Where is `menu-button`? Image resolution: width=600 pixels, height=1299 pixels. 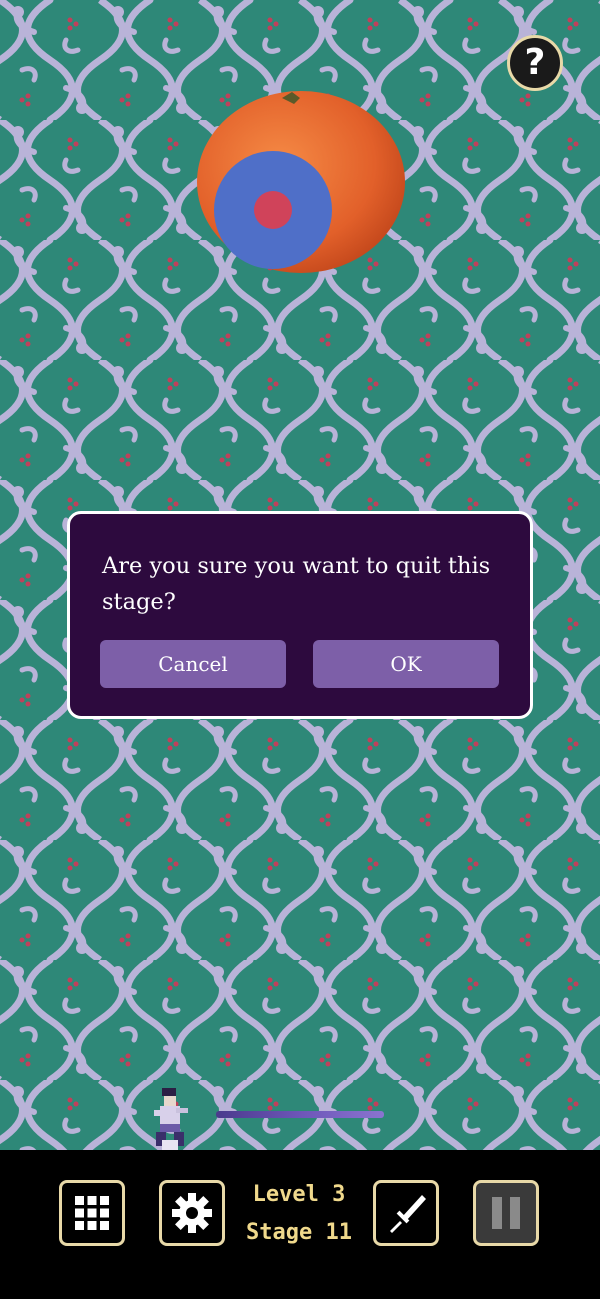
menu-button is located at coordinates (92, 1213).